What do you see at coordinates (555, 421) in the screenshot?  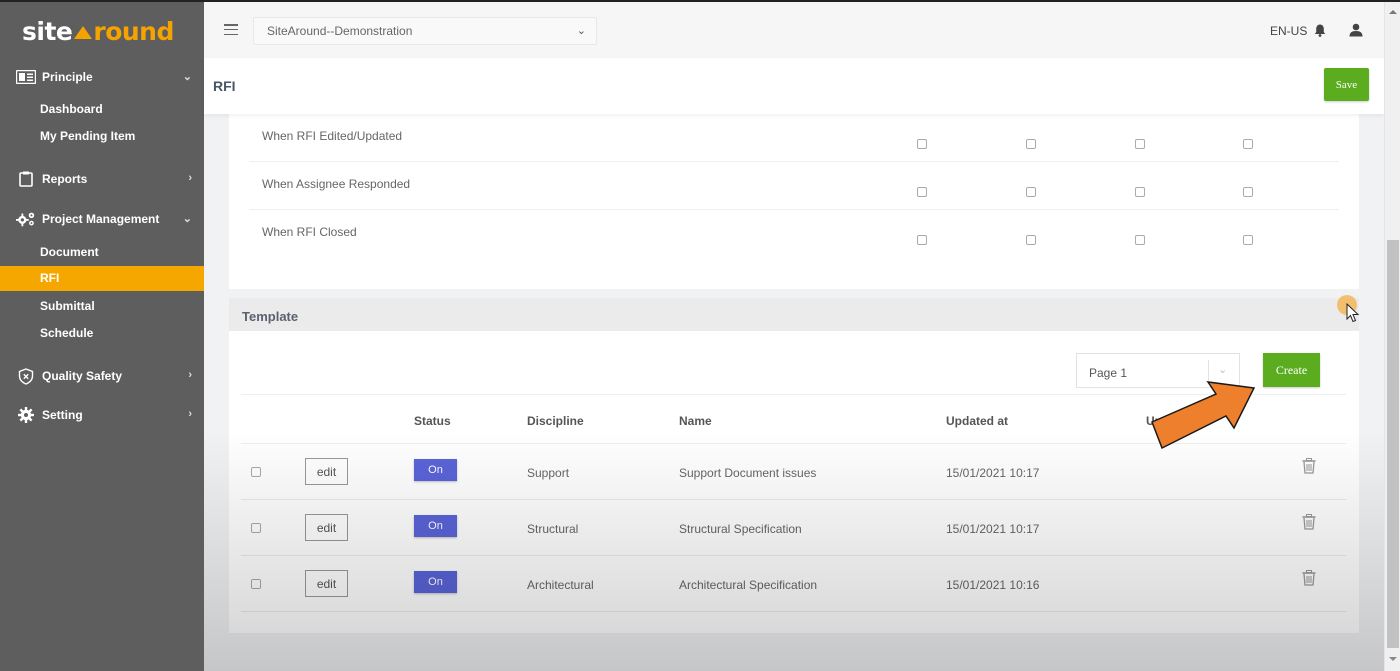 I see `column-header-discipline: Discipline` at bounding box center [555, 421].